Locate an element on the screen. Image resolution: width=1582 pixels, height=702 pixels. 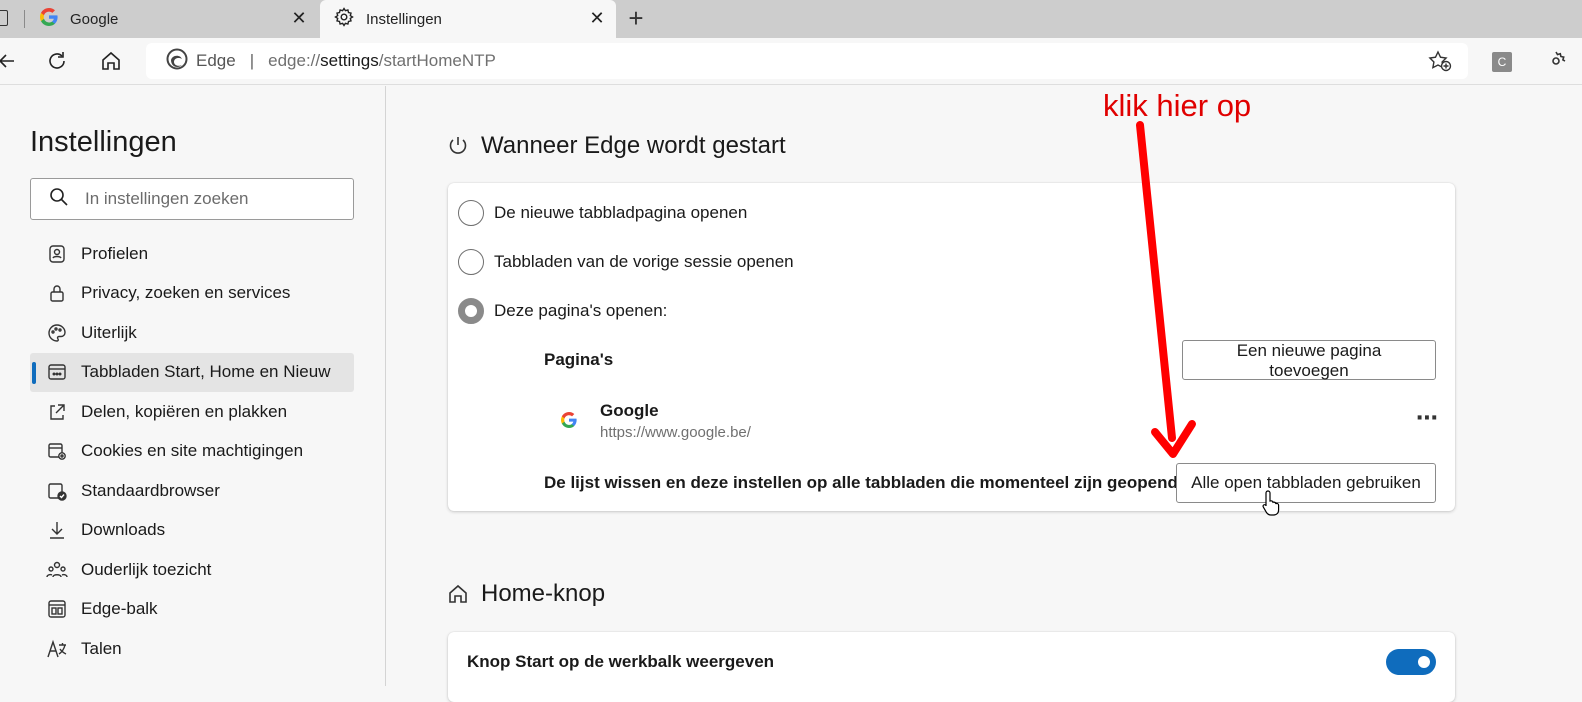
sidebar-item-label: Uiterlijk is located at coordinates (109, 332).